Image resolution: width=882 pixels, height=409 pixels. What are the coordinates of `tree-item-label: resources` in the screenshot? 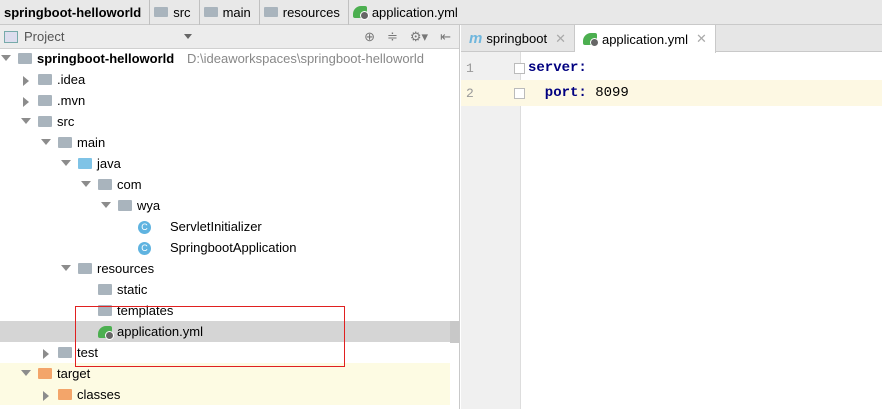 It's located at (126, 268).